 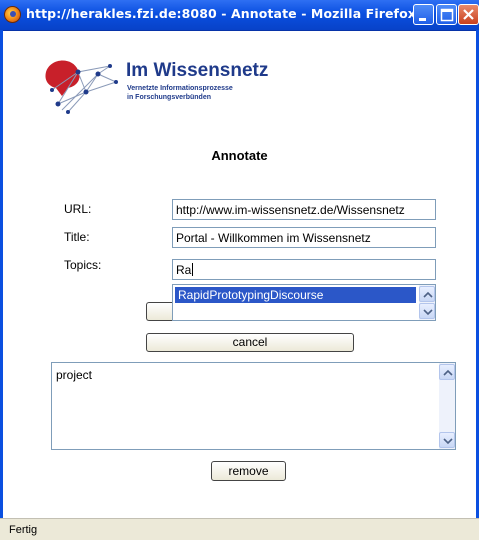 What do you see at coordinates (12, 14) in the screenshot?
I see `firefox-icon` at bounding box center [12, 14].